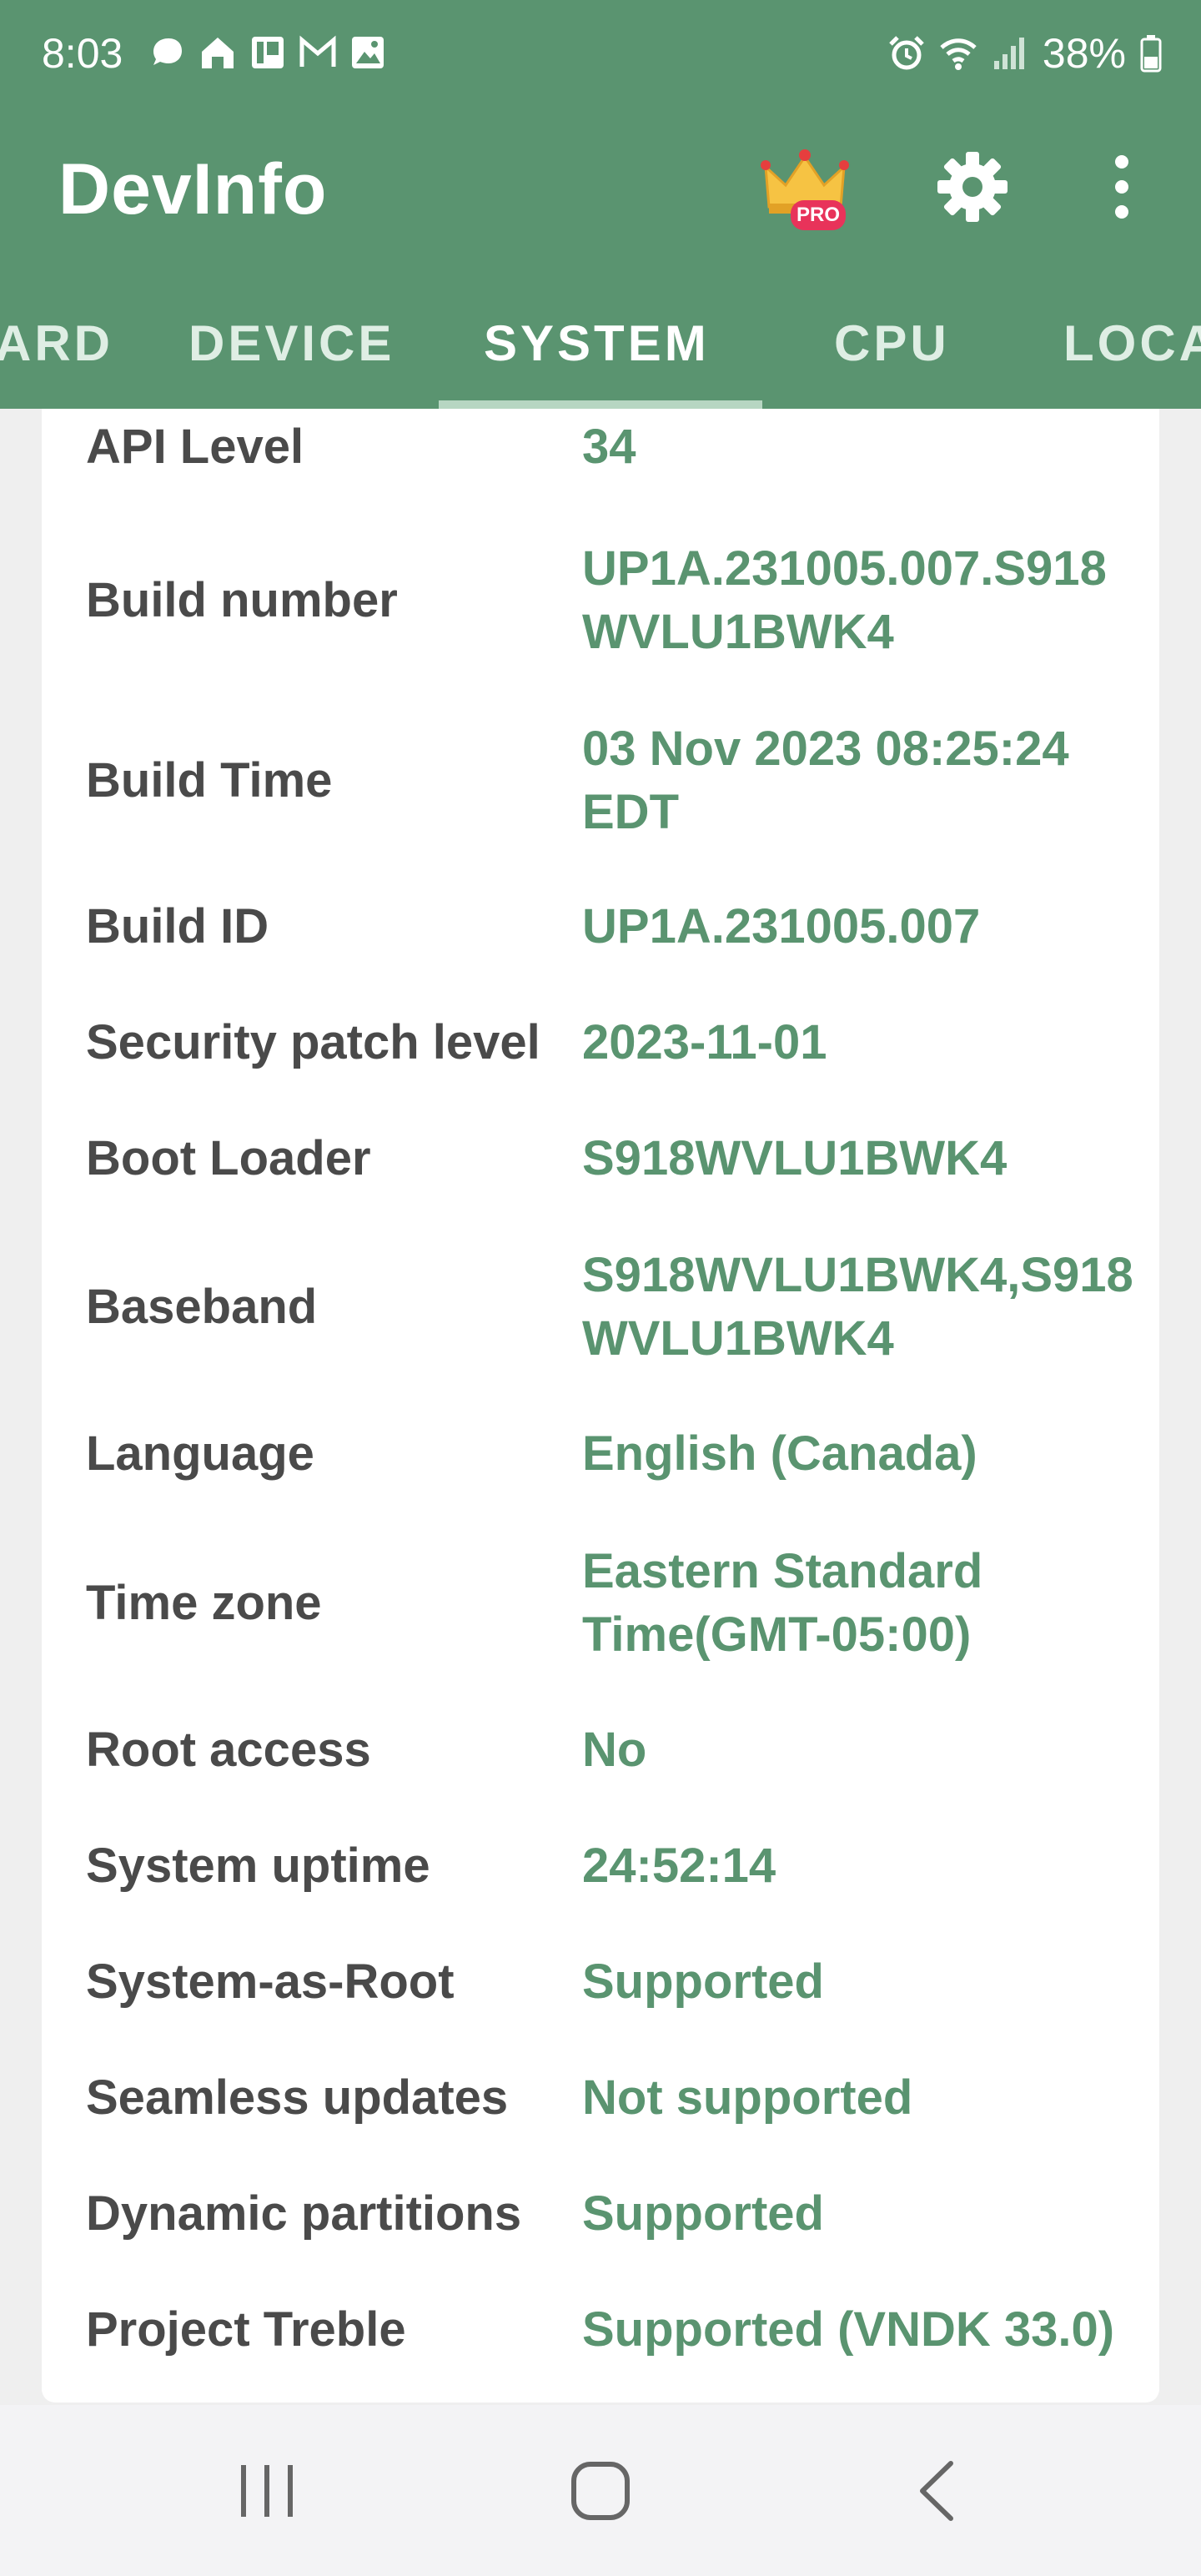 This screenshot has width=1201, height=2576. What do you see at coordinates (1151, 53) in the screenshot?
I see `battery-icon` at bounding box center [1151, 53].